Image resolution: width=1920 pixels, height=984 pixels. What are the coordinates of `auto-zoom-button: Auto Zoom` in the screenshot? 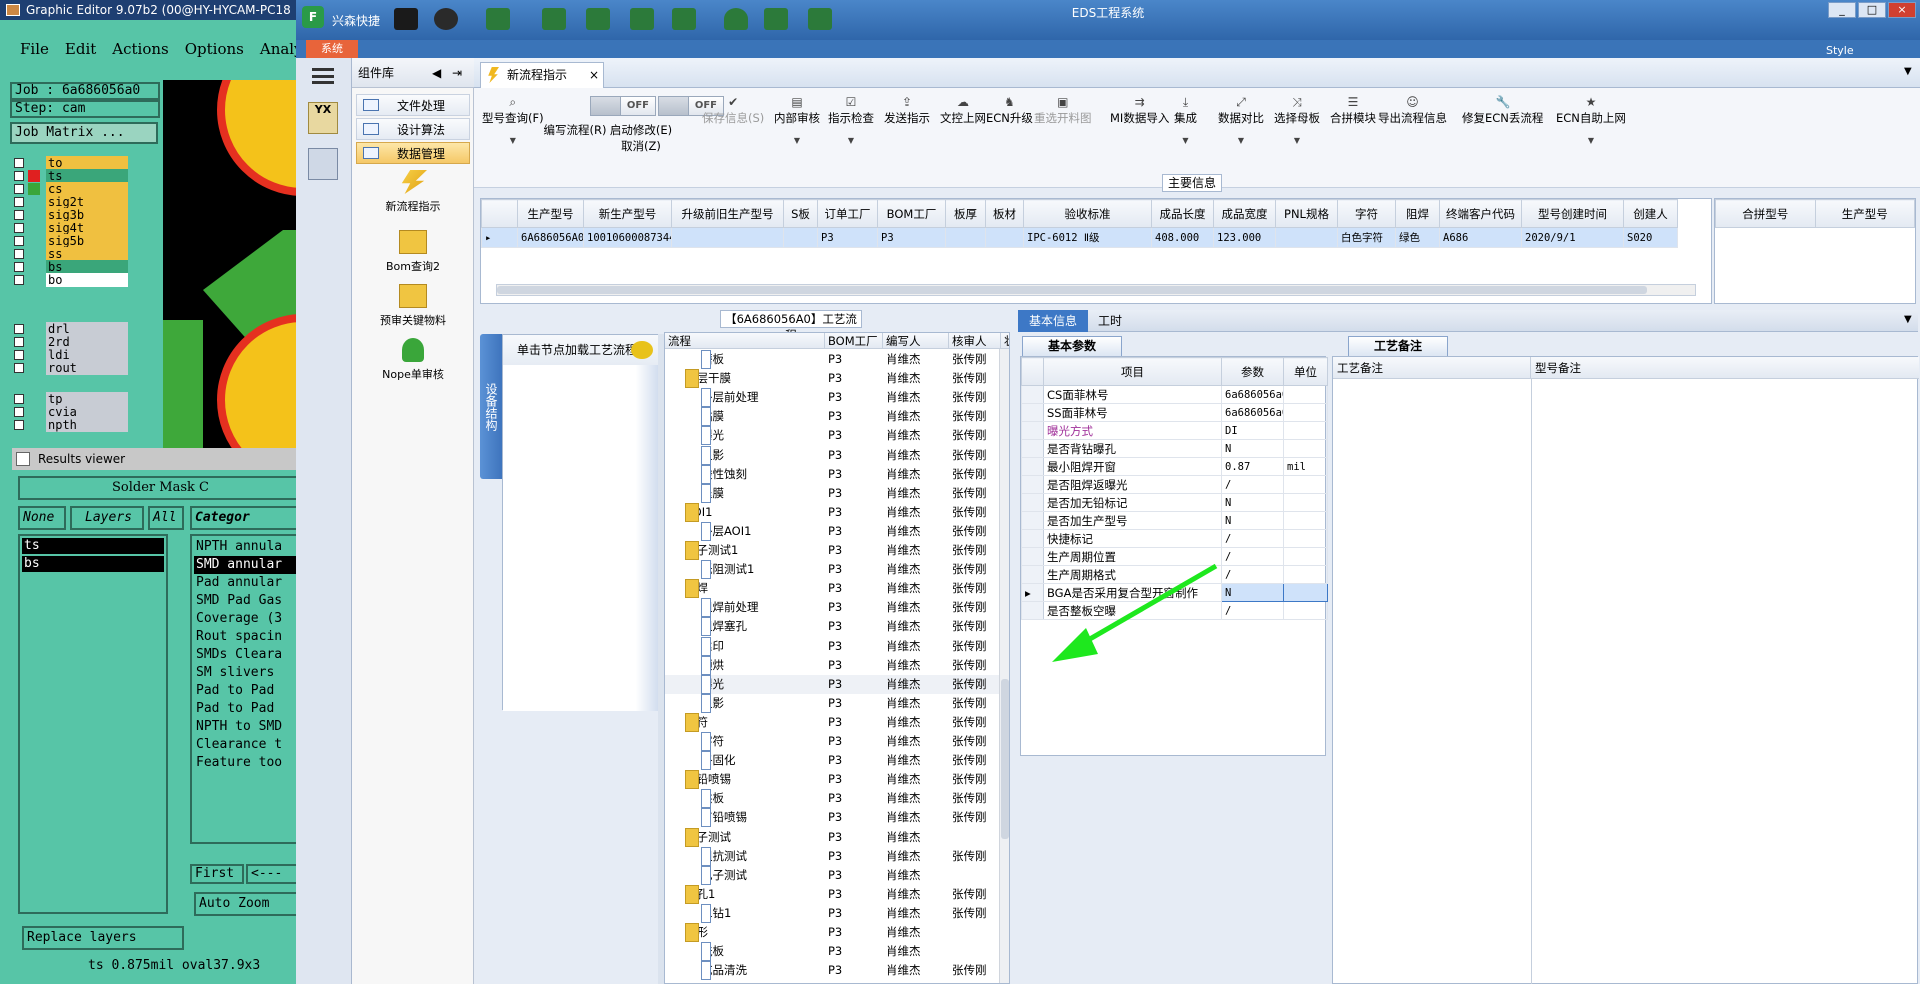 It's located at (246, 904).